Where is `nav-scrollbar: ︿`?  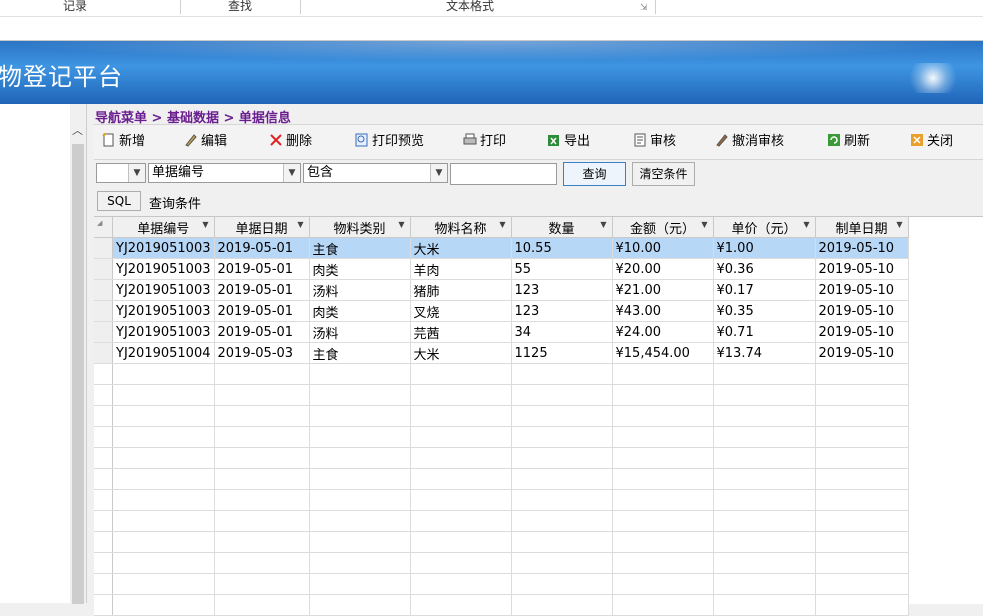 nav-scrollbar: ︿ is located at coordinates (78, 354).